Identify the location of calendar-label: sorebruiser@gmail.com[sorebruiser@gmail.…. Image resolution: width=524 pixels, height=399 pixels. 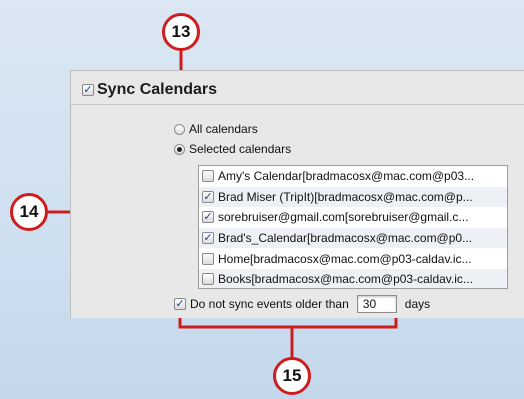
(343, 217).